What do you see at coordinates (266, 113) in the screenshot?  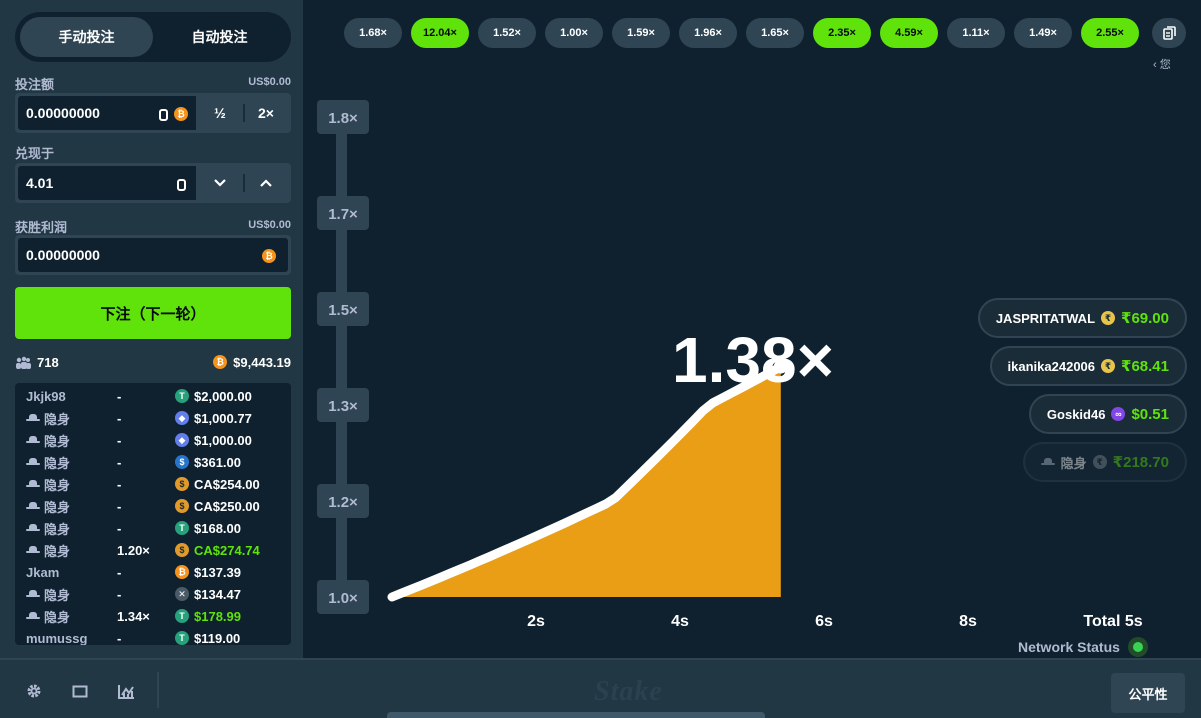 I see `double-bet-button: 2×` at bounding box center [266, 113].